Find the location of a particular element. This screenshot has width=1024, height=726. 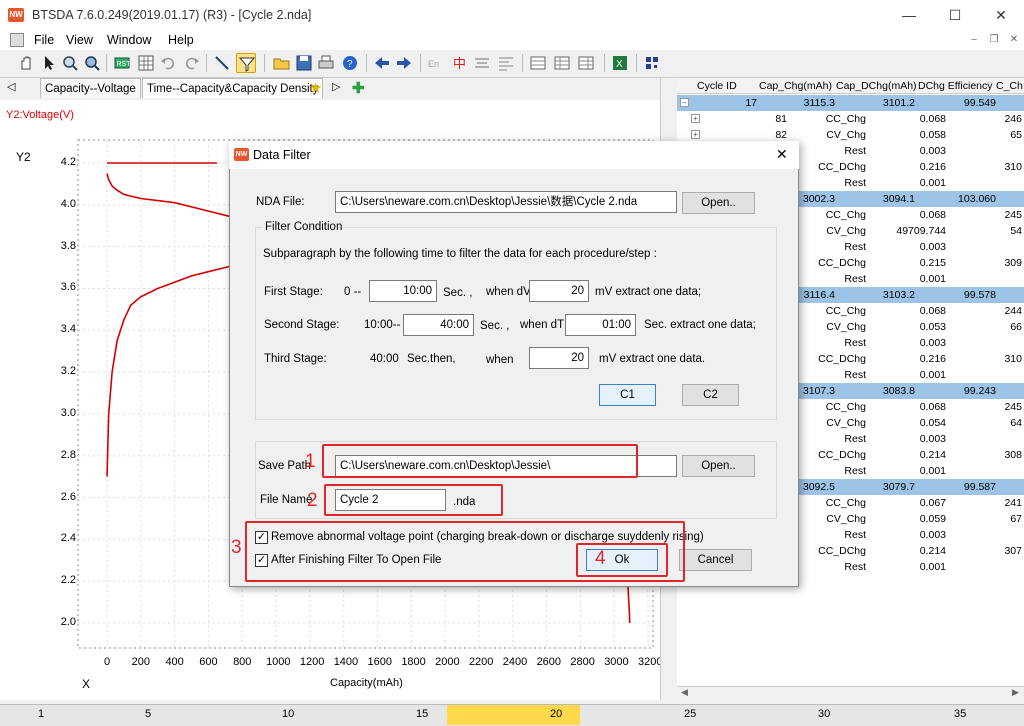

step-extra-cell: 310 is located at coordinates (1013, 359).